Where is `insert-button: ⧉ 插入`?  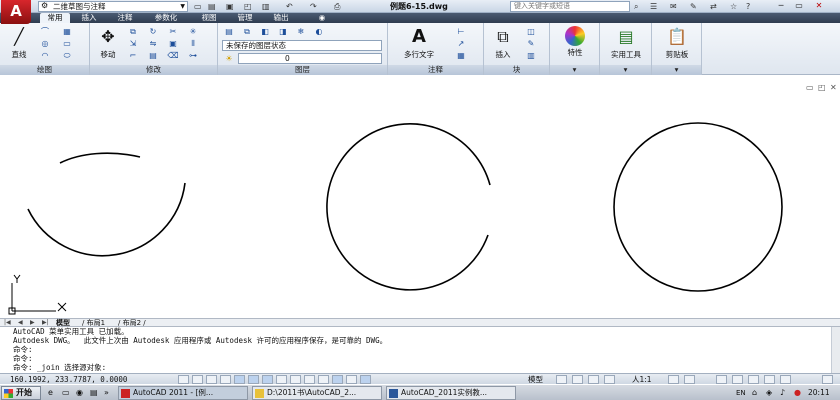 insert-button: ⧉ 插入 is located at coordinates (503, 42).